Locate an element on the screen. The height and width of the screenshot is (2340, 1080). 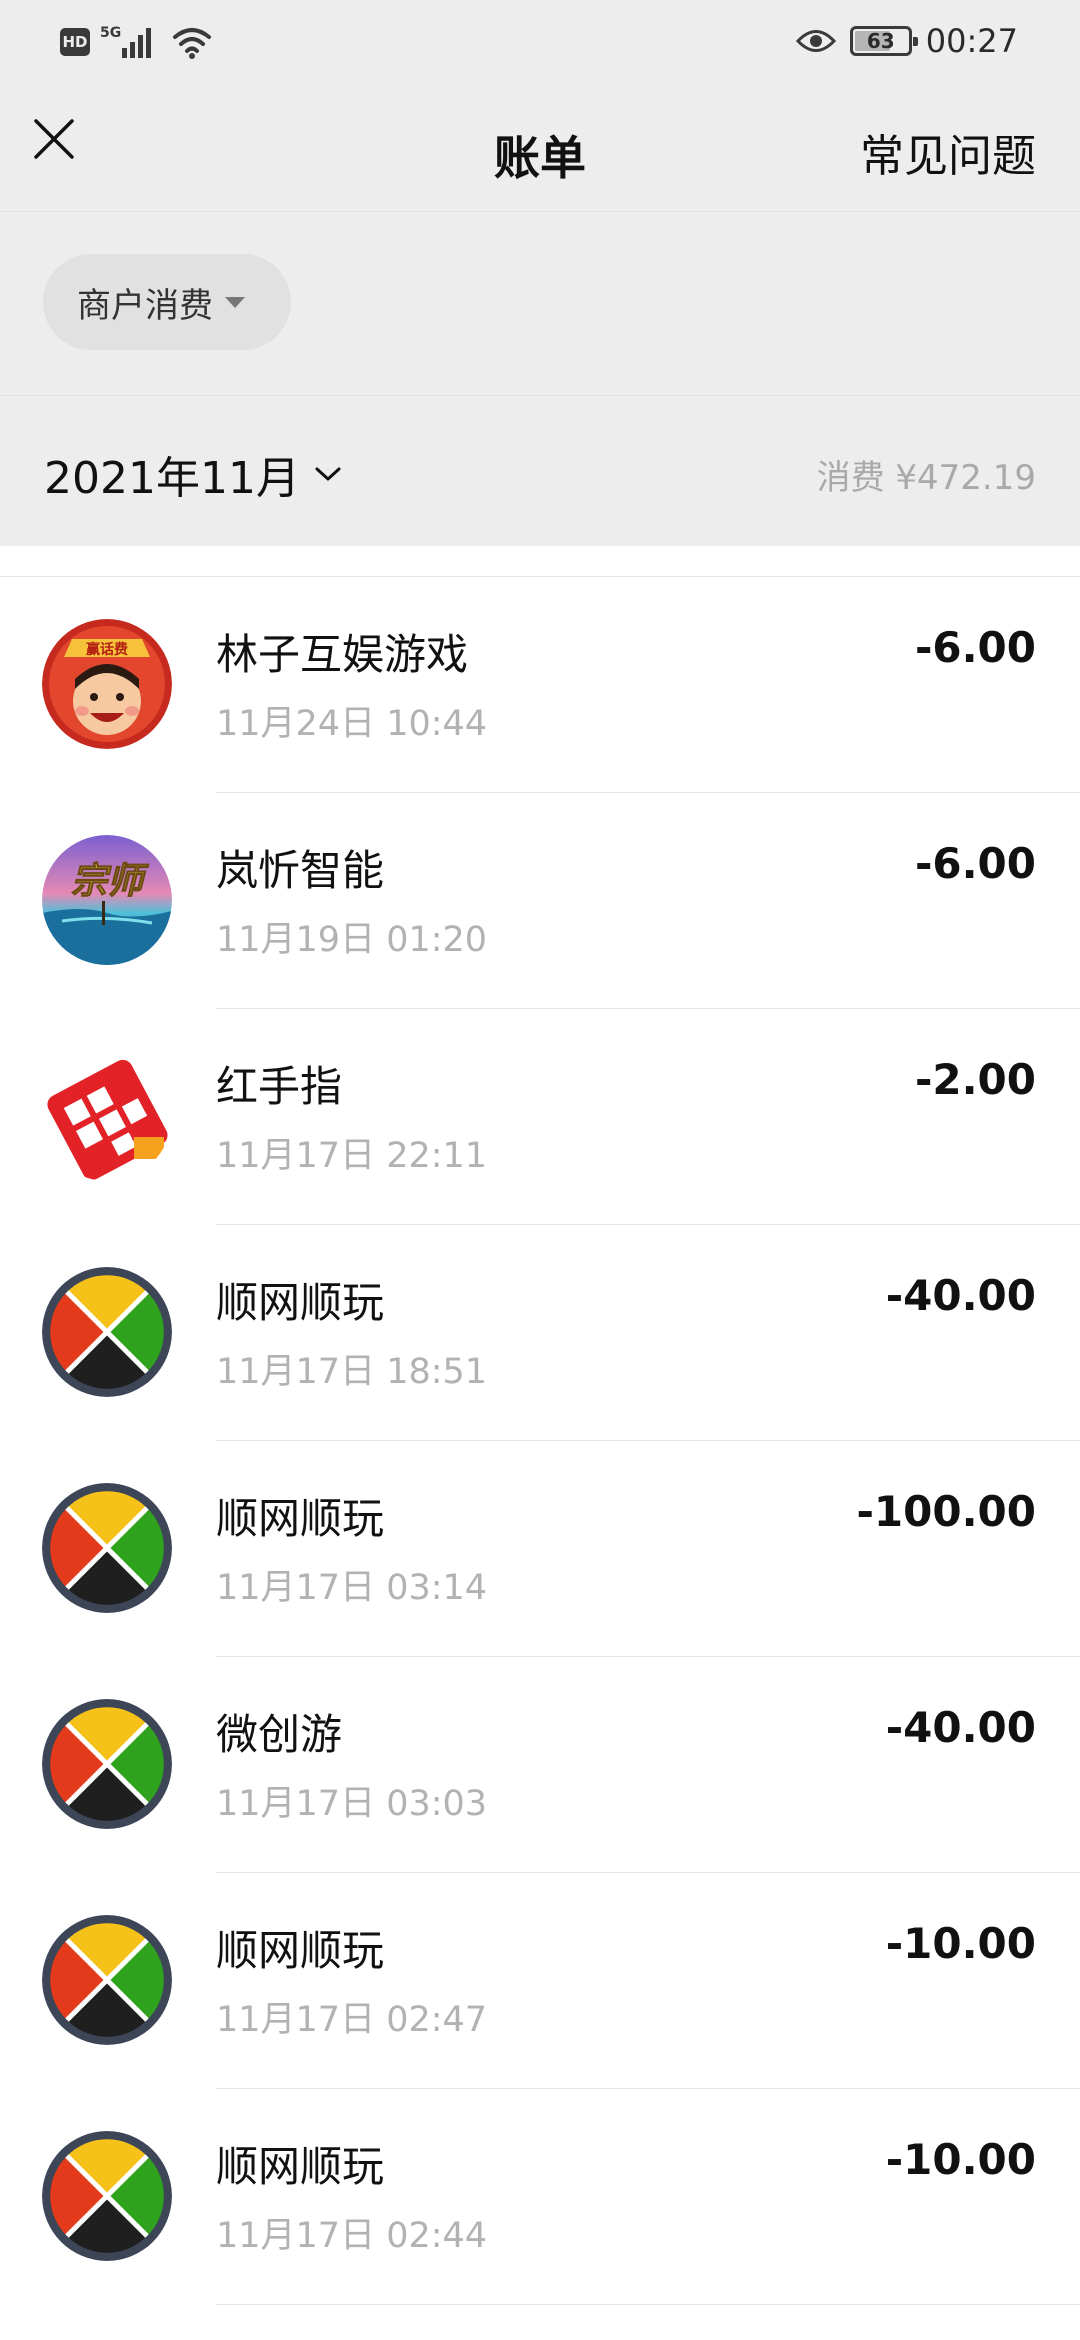
transaction-time: 11月17日 02:47 is located at coordinates (352, 2020).